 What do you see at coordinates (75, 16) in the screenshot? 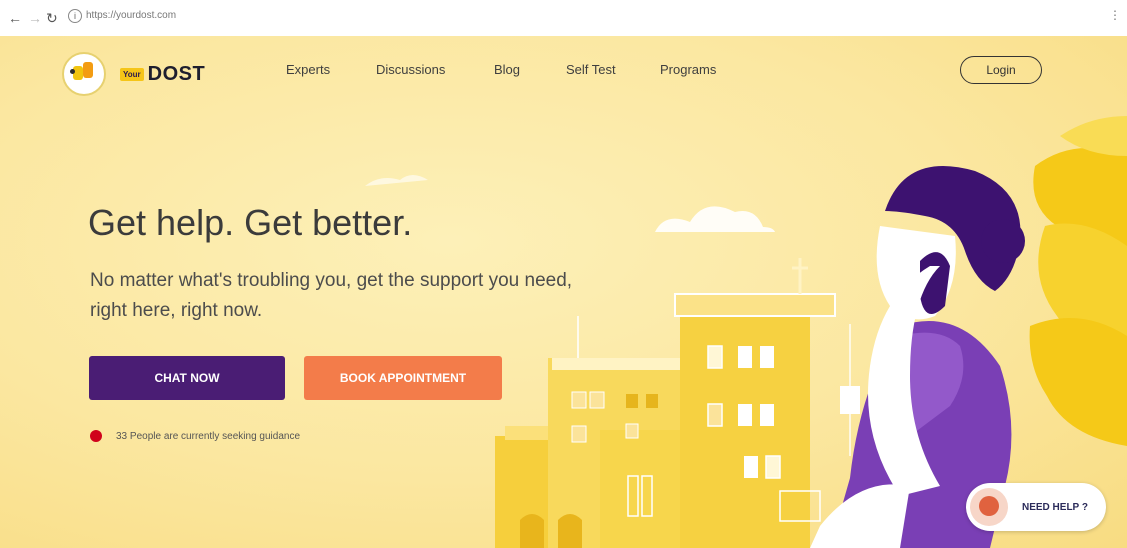
I see `info-icon: i` at bounding box center [75, 16].